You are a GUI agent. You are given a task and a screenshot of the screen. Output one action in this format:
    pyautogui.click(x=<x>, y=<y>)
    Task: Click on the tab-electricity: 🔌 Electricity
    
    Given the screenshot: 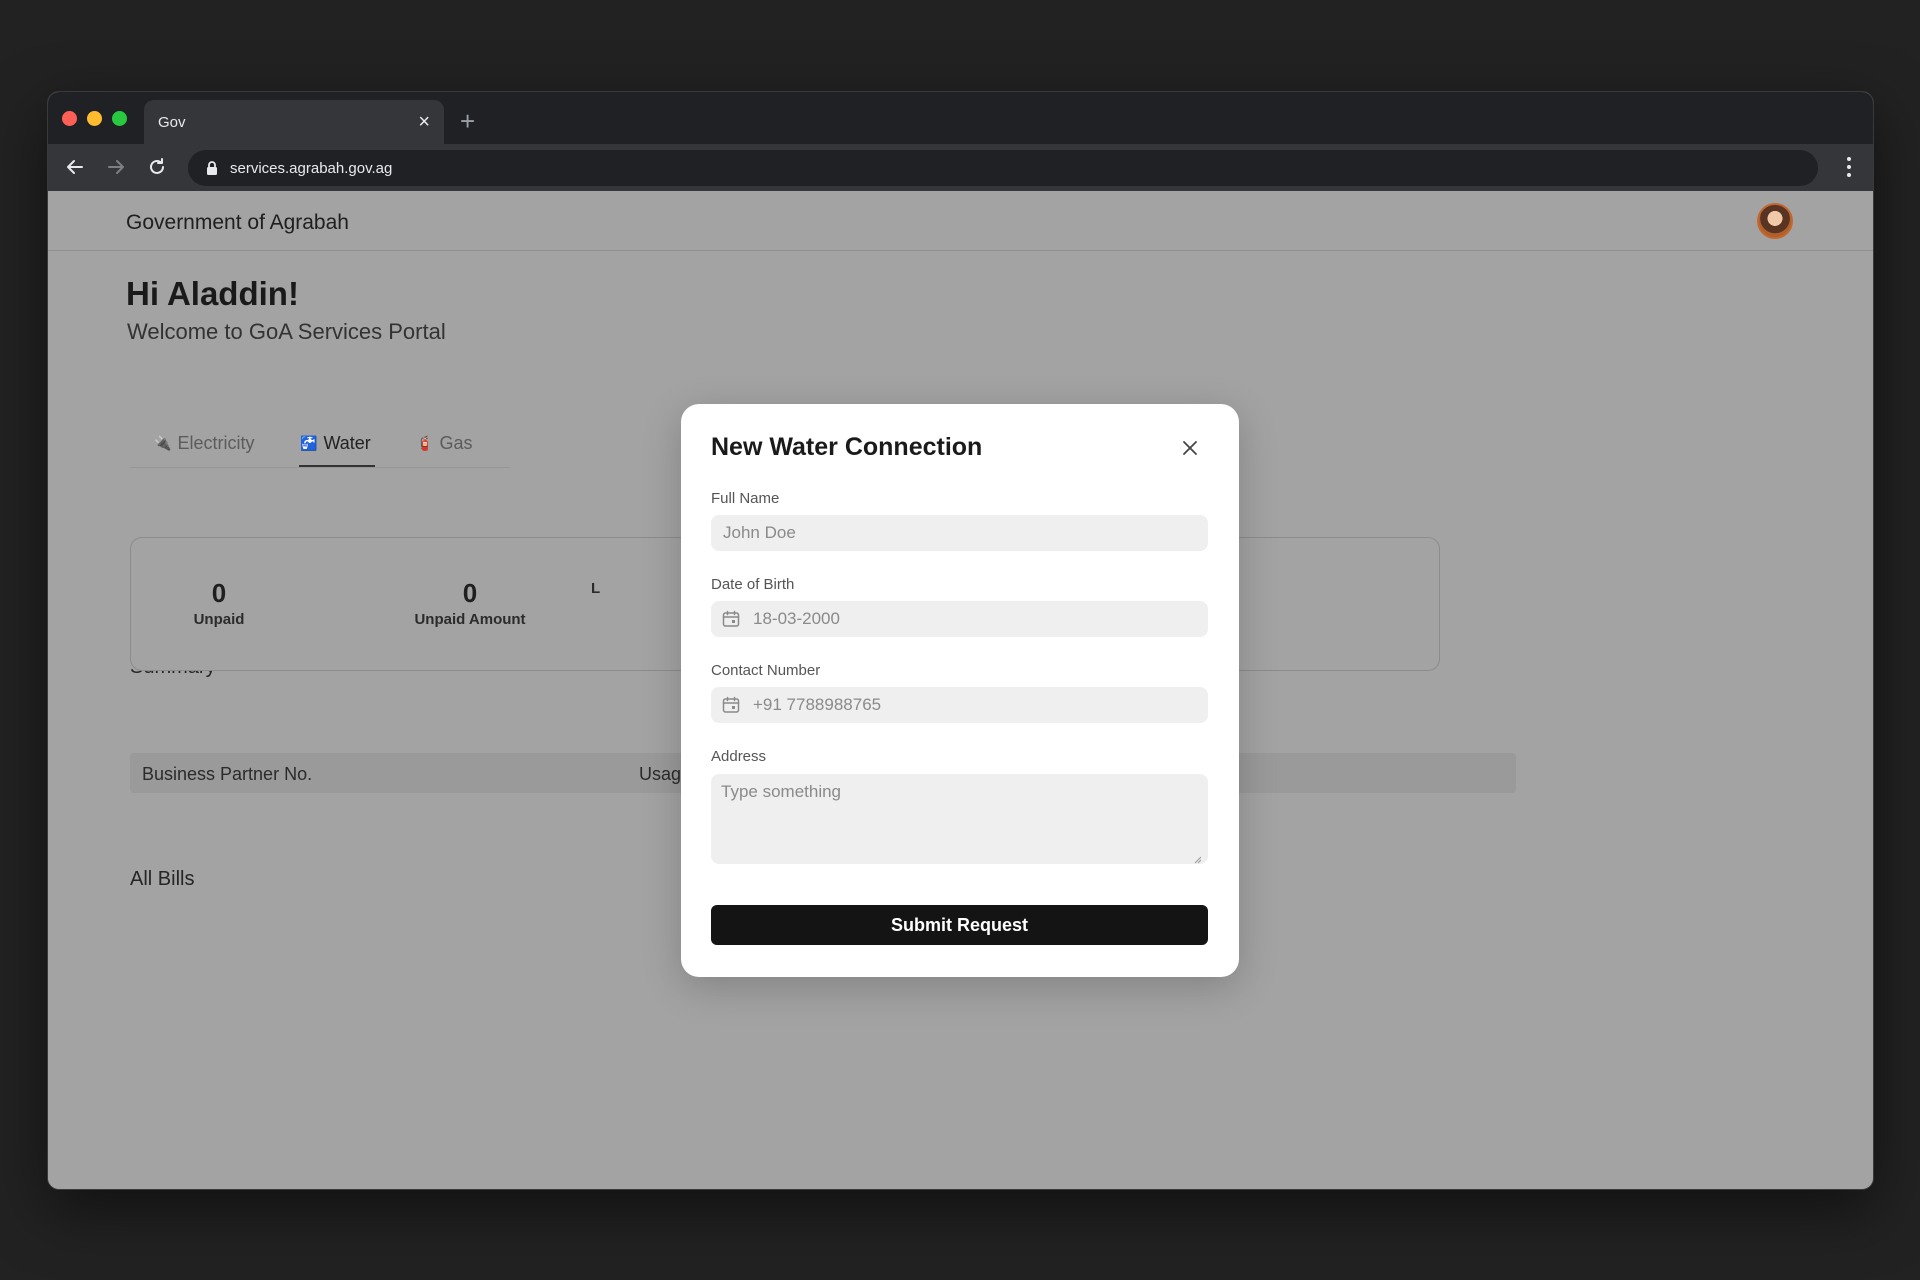 What is the action you would take?
    pyautogui.click(x=204, y=443)
    